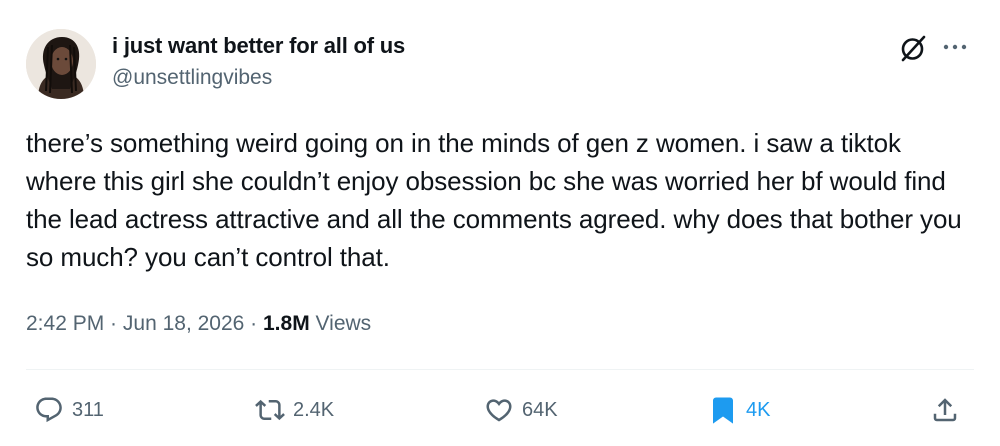 This screenshot has width=1000, height=446. Describe the element at coordinates (500, 369) in the screenshot. I see `divider` at that location.